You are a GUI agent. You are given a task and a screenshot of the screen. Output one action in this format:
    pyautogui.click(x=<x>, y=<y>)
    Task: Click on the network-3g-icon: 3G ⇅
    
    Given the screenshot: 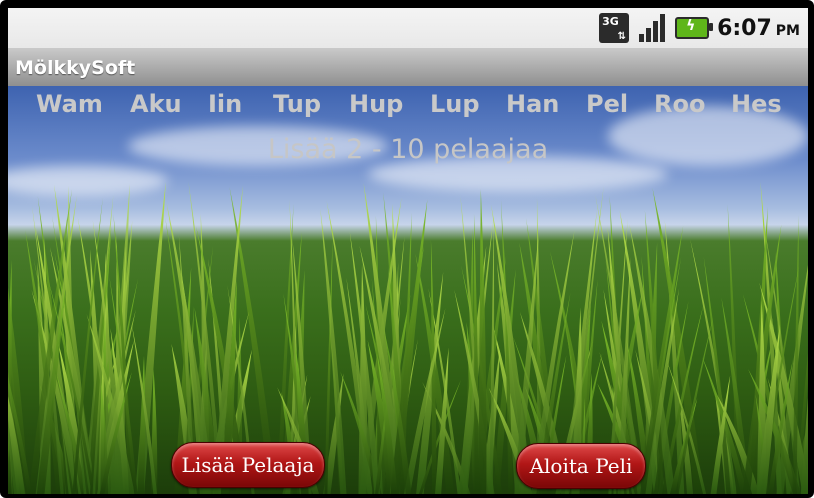 What is the action you would take?
    pyautogui.click(x=614, y=28)
    